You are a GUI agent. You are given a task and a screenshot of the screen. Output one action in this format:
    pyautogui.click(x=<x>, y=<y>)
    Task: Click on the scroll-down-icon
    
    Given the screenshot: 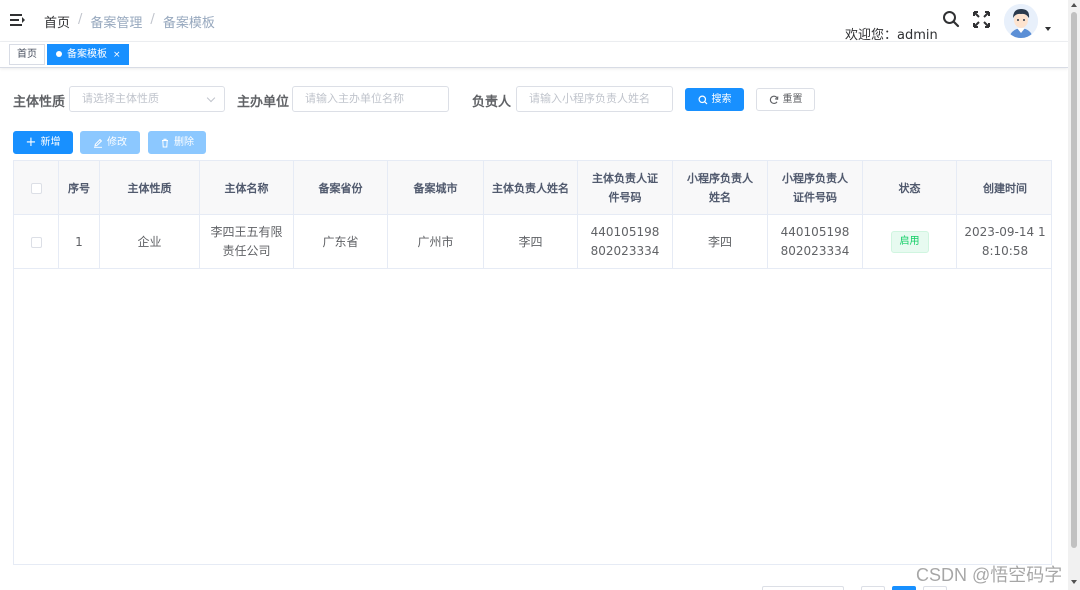 What is the action you would take?
    pyautogui.click(x=1074, y=582)
    